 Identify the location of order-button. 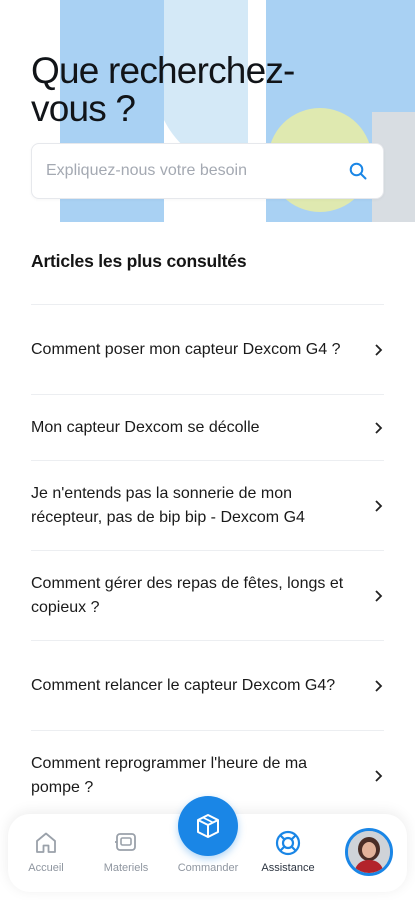
(208, 826).